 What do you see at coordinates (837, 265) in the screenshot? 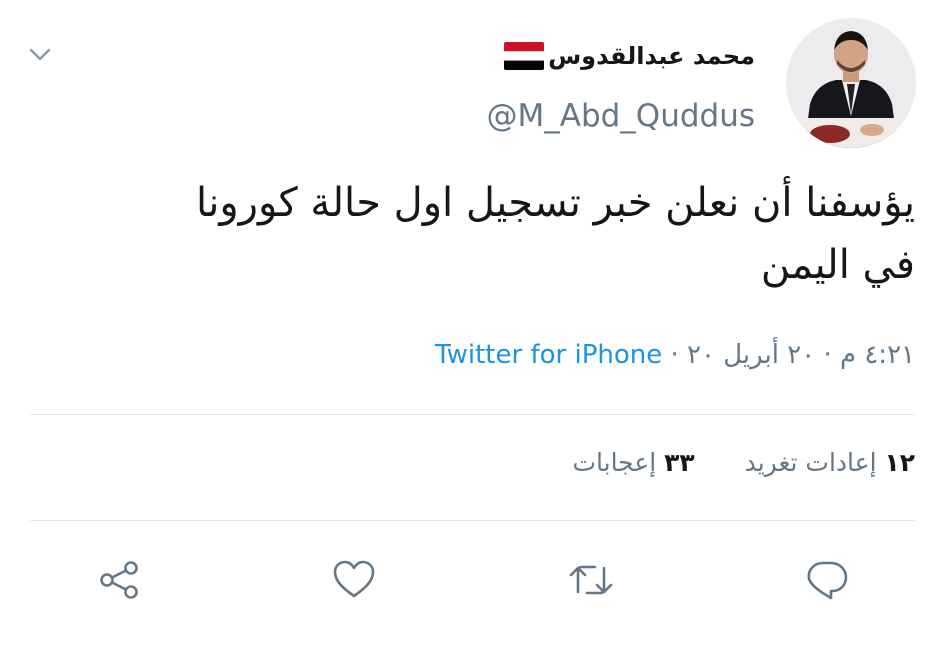
I see `tweet-text-line: في اليمن` at bounding box center [837, 265].